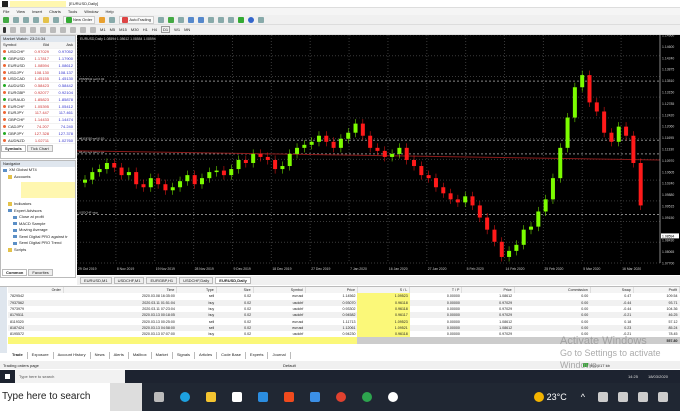  I want to click on period-m15: M15, so click(123, 29).